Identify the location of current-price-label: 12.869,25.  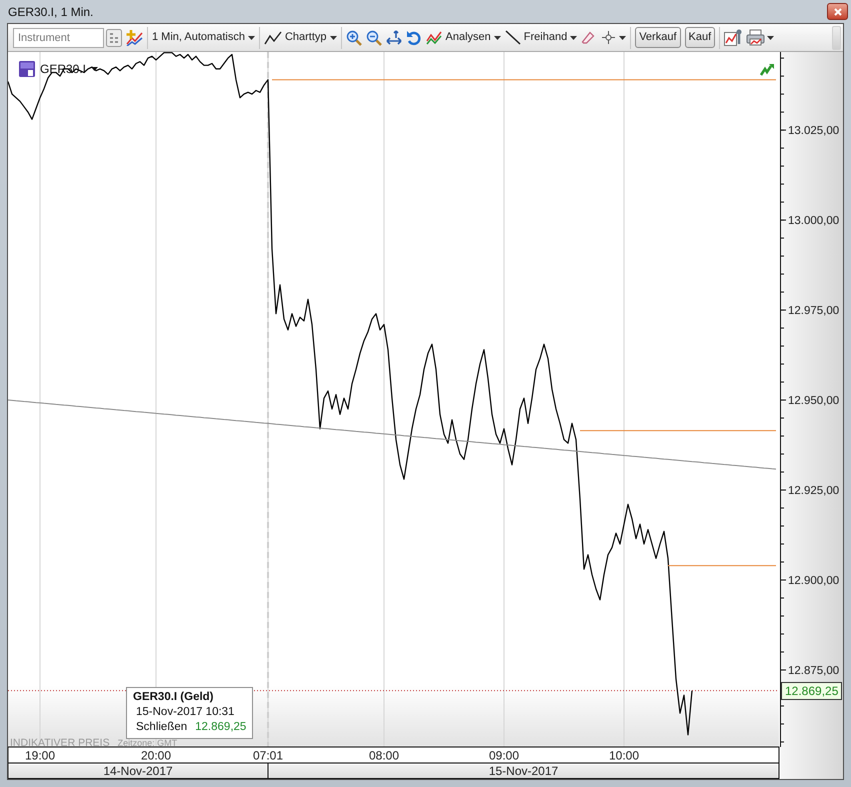
(811, 691).